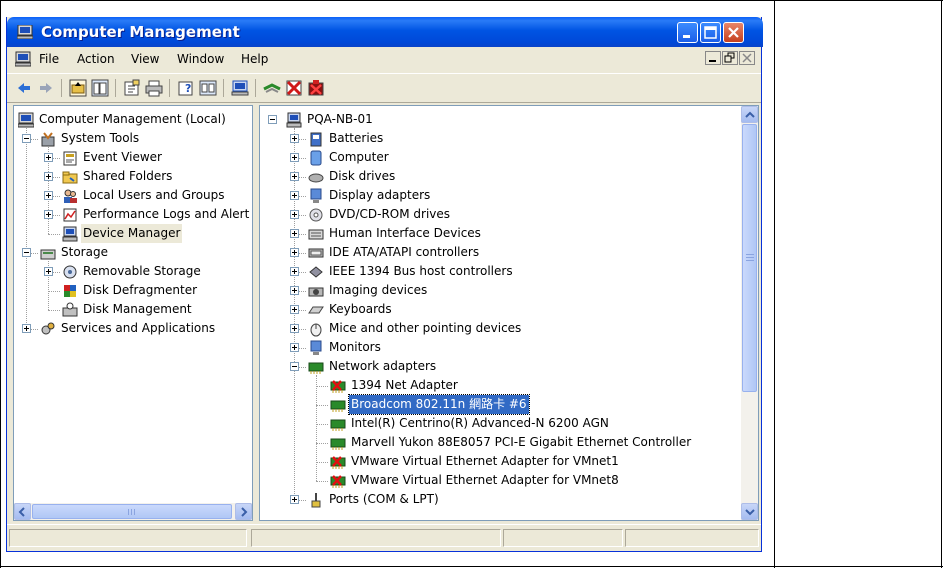  What do you see at coordinates (132, 195) in the screenshot?
I see `tree-item: Local Users and Groups` at bounding box center [132, 195].